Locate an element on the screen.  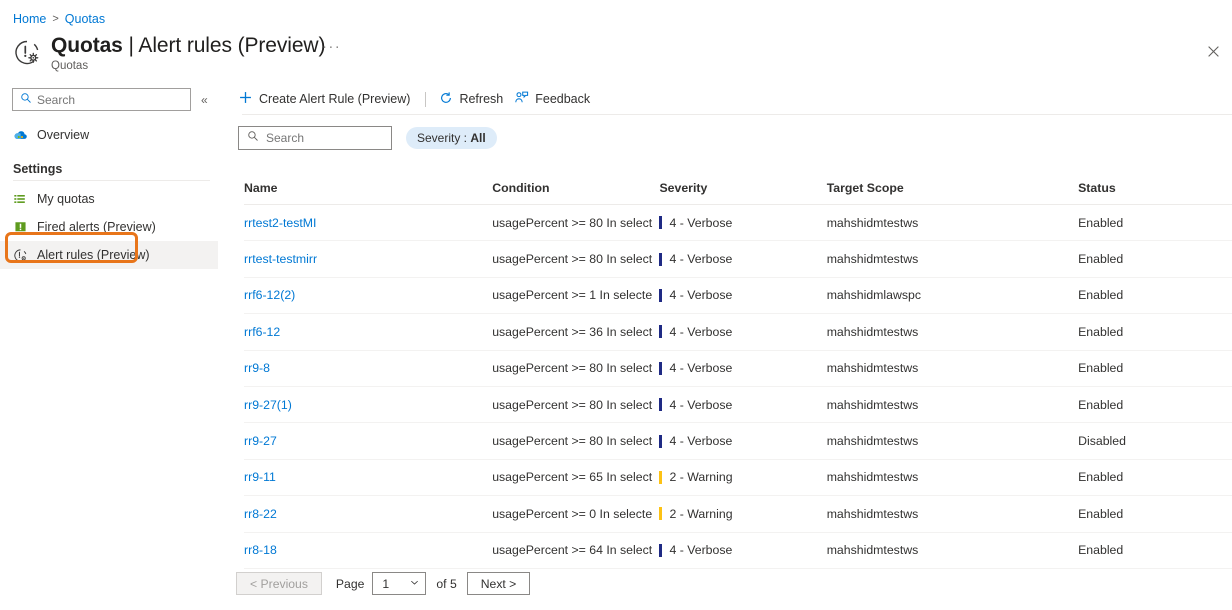
cell-severity: 2 - Warning is located at coordinates (743, 478).